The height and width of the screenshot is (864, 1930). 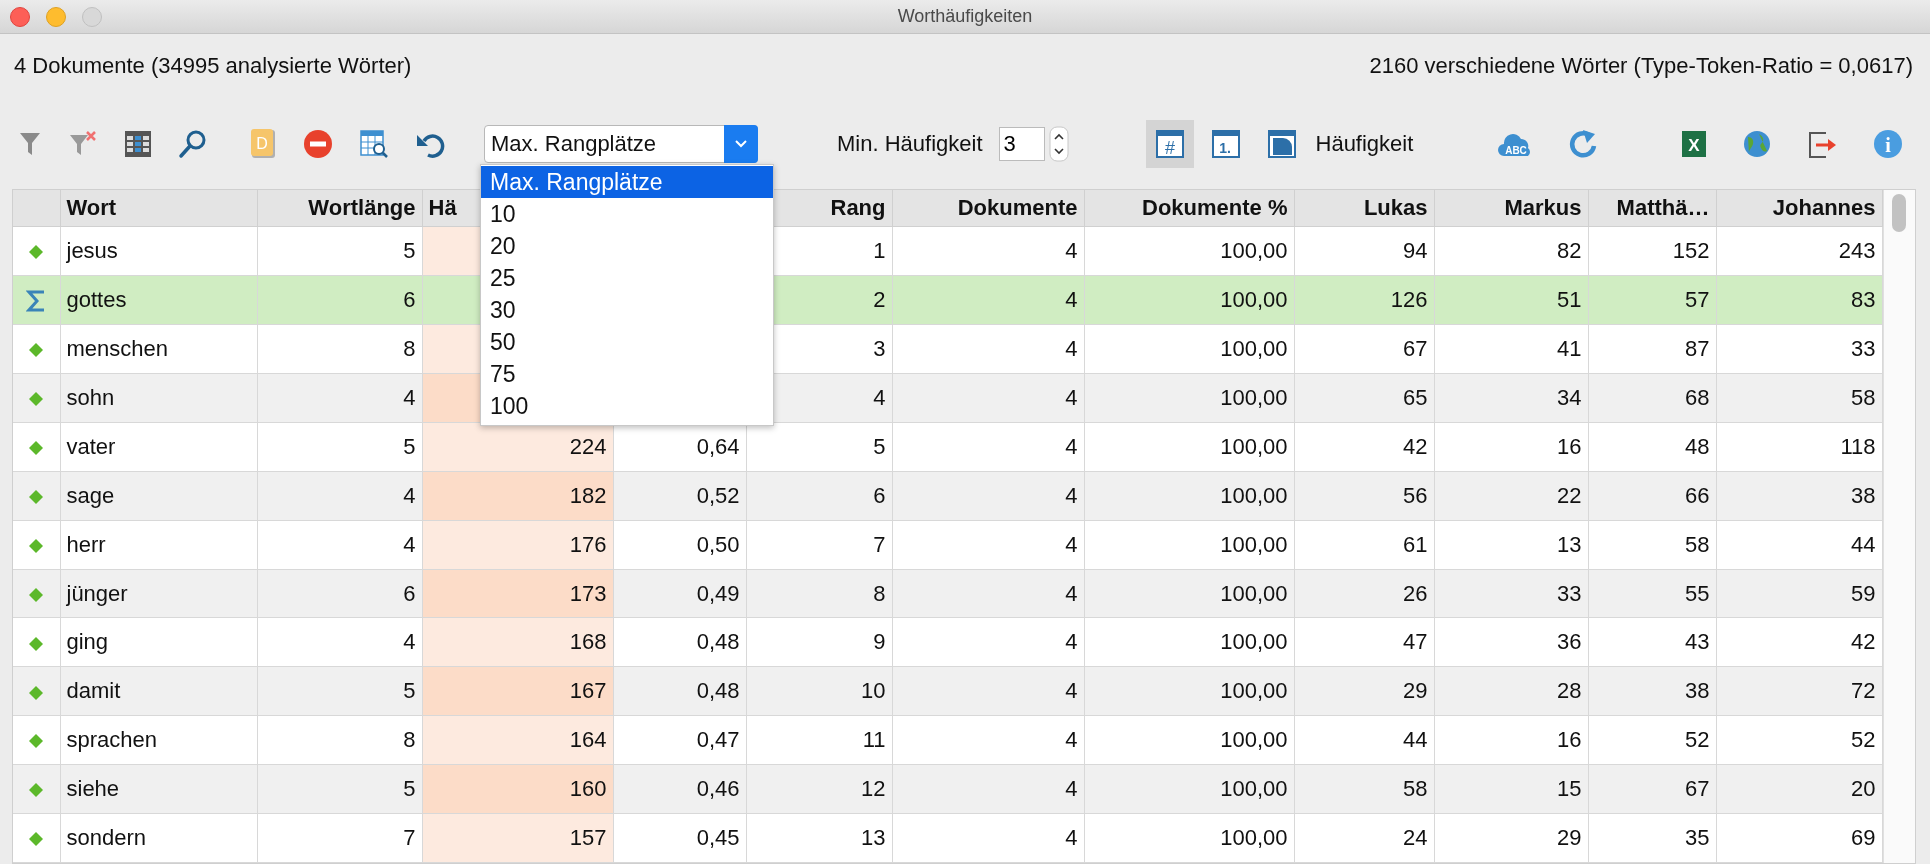 I want to click on table-cell: 34, so click(x=1511, y=398).